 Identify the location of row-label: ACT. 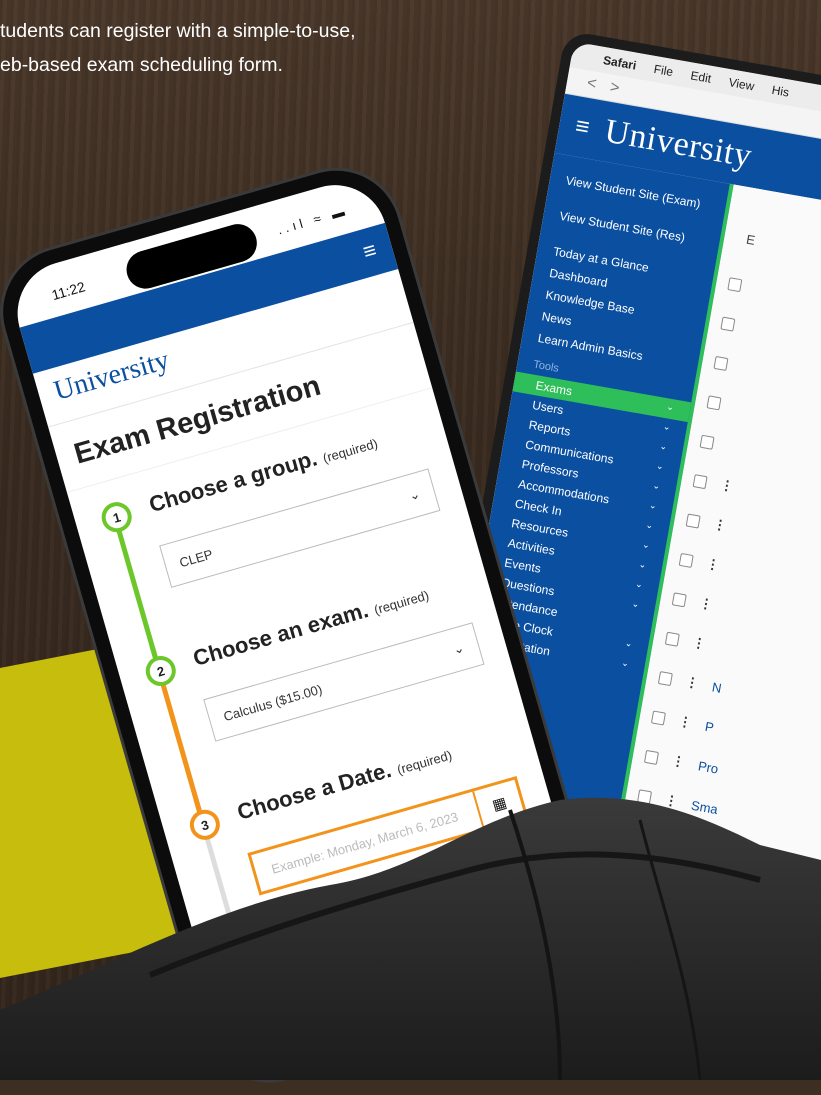
(697, 846).